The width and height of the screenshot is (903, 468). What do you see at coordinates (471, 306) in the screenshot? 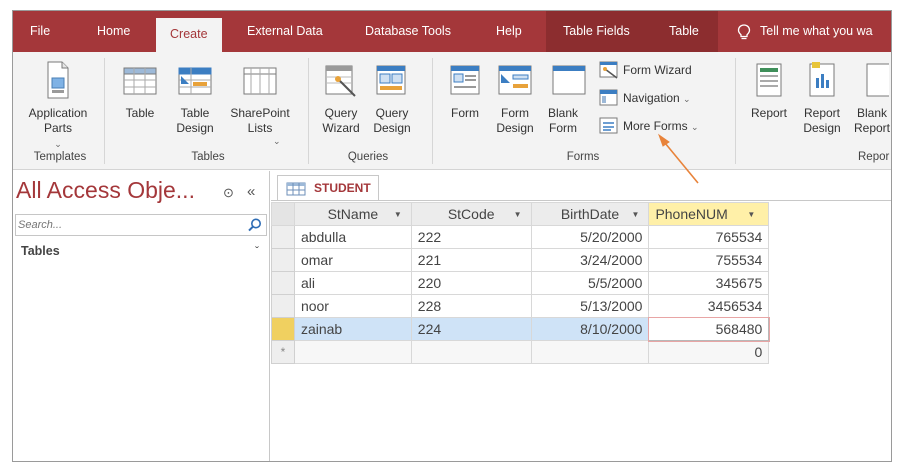
I see `cell-stcode: 228` at bounding box center [471, 306].